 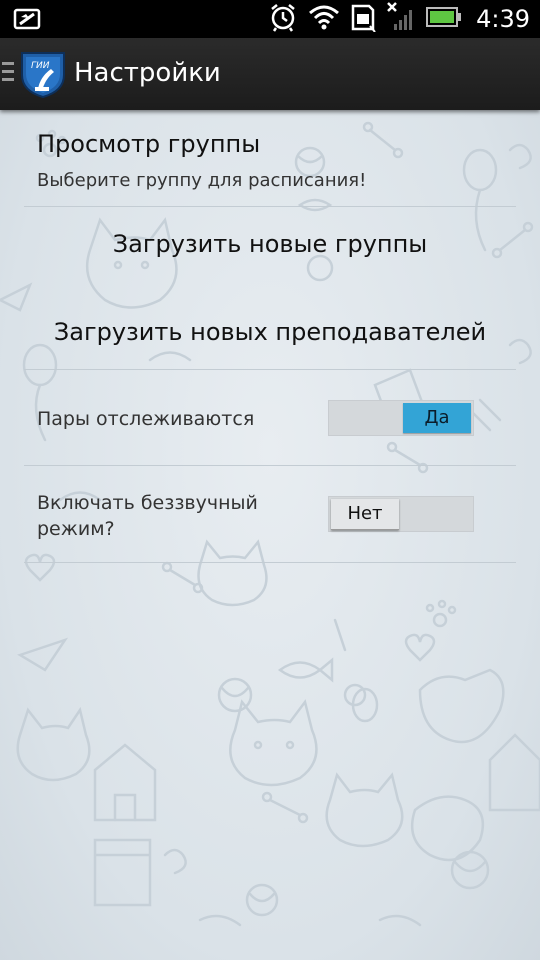 I want to click on switch-thumb-off: Нет, so click(x=365, y=514).